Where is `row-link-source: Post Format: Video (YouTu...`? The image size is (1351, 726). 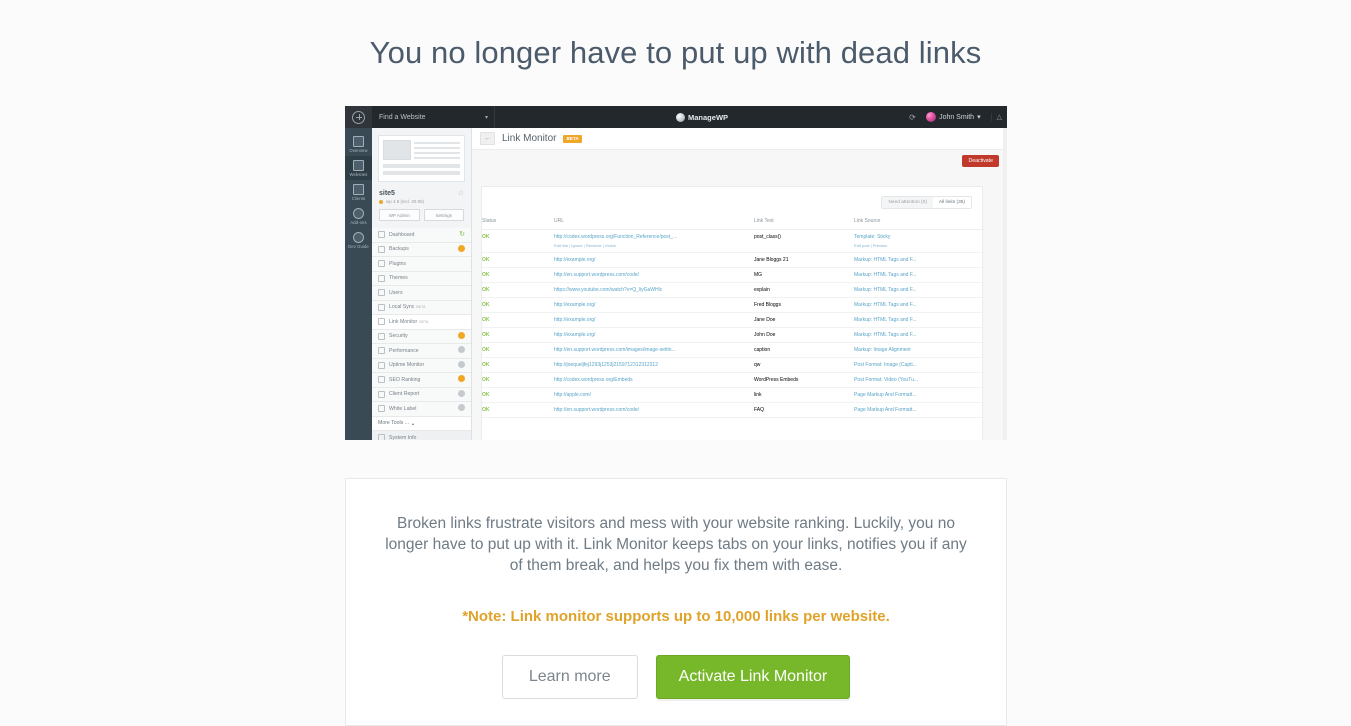
row-link-source: Post Format: Video (YouTu... is located at coordinates (886, 380).